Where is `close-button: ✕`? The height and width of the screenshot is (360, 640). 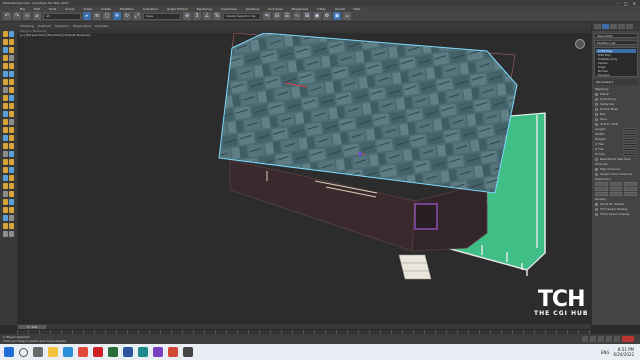
close-button: ✕ is located at coordinates (634, 3).